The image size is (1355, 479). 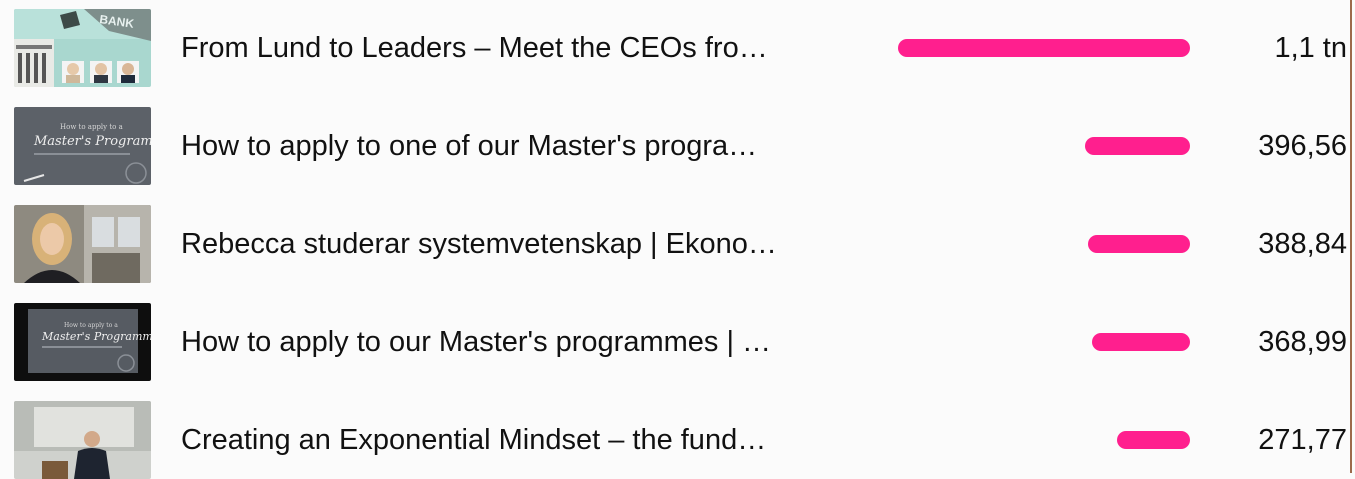 What do you see at coordinates (1302, 342) in the screenshot?
I see `views-value: 368,99` at bounding box center [1302, 342].